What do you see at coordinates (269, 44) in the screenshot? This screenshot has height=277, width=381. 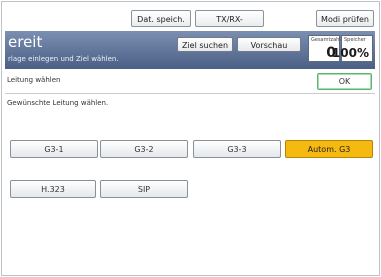 I see `preview-button: Vorschau` at bounding box center [269, 44].